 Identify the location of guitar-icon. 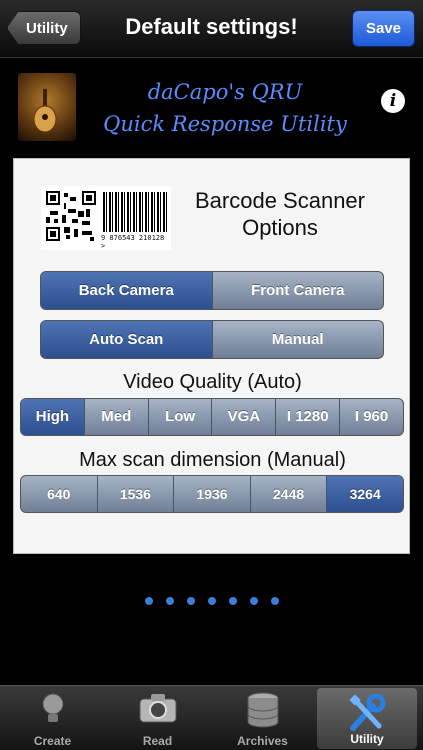
(45, 111).